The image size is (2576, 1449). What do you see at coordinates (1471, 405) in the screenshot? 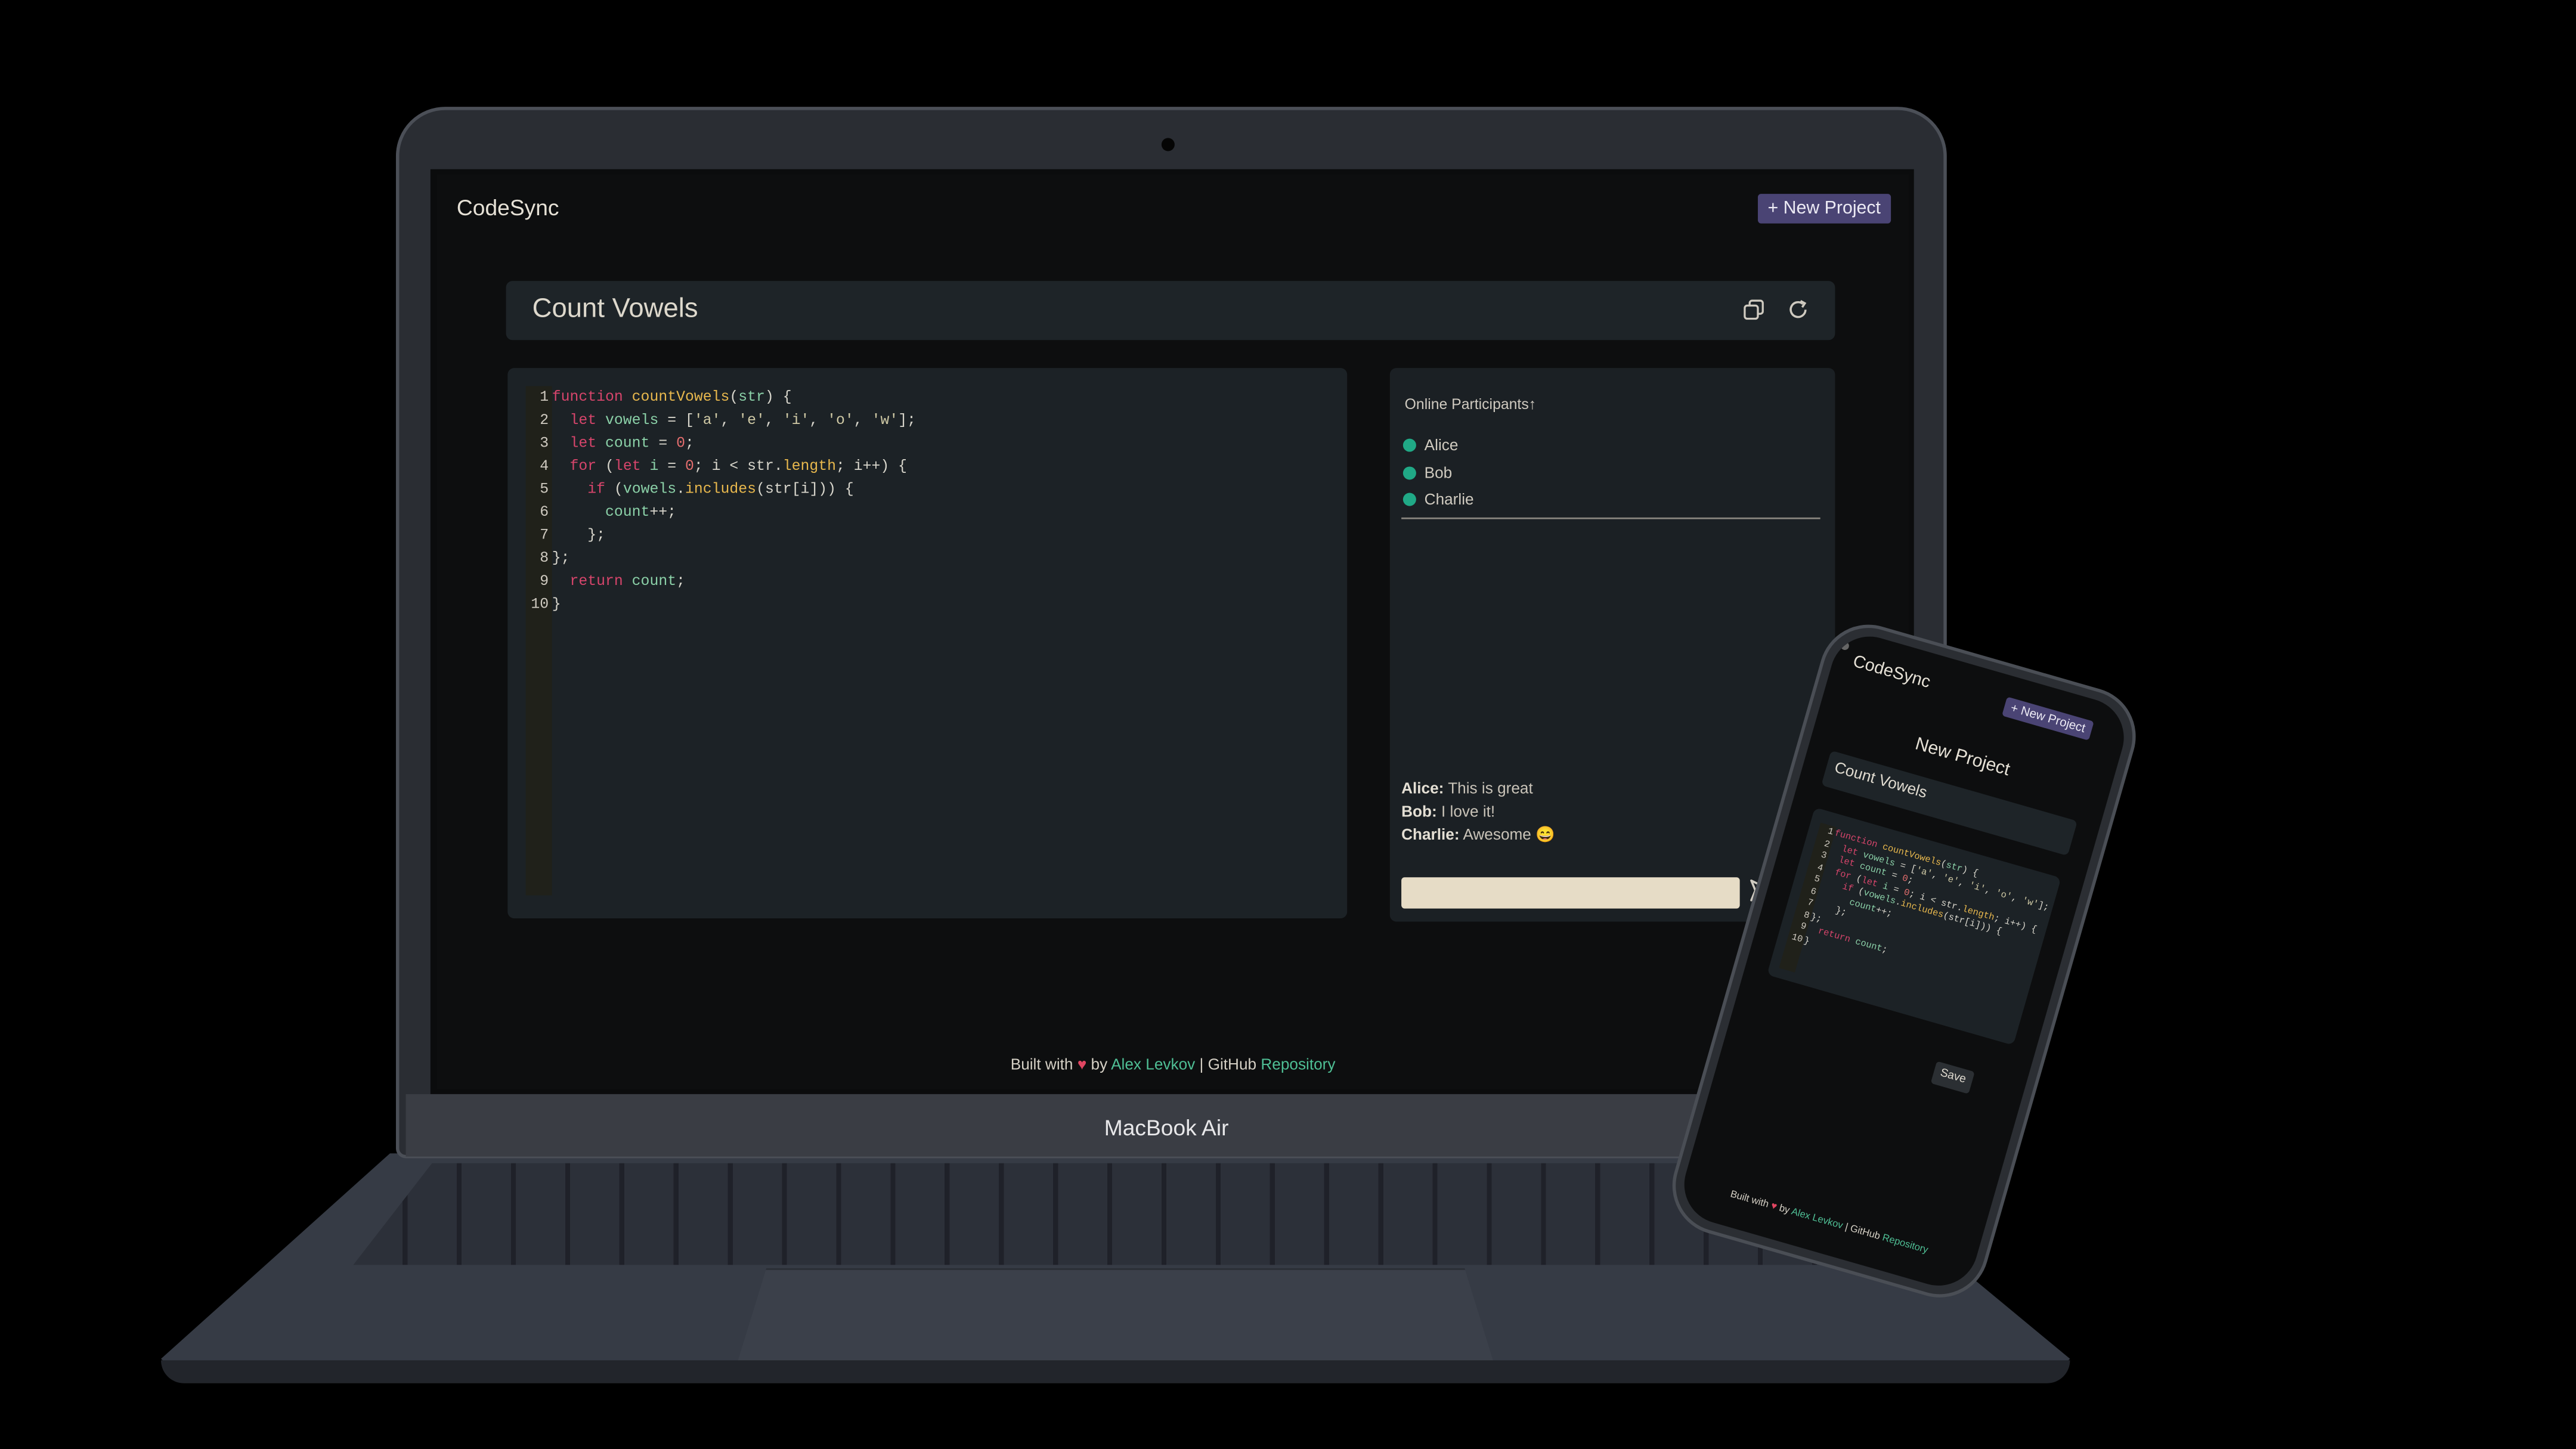
I see `participants-heading: Online Participants↑` at bounding box center [1471, 405].